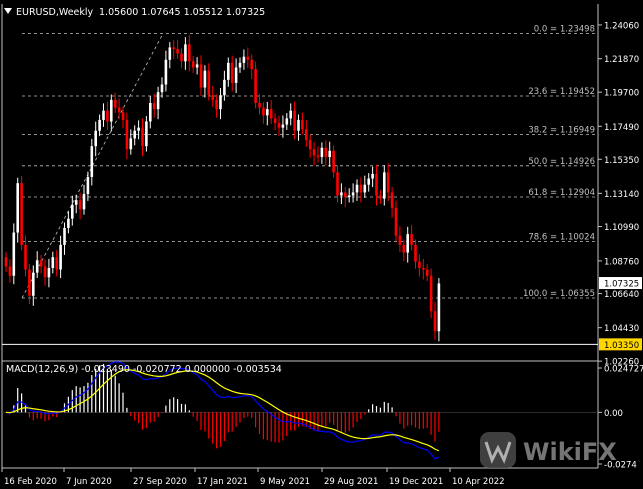 This screenshot has height=489, width=643. Describe the element at coordinates (30, 482) in the screenshot. I see `time-tick-label: 16 Feb 2020` at that location.